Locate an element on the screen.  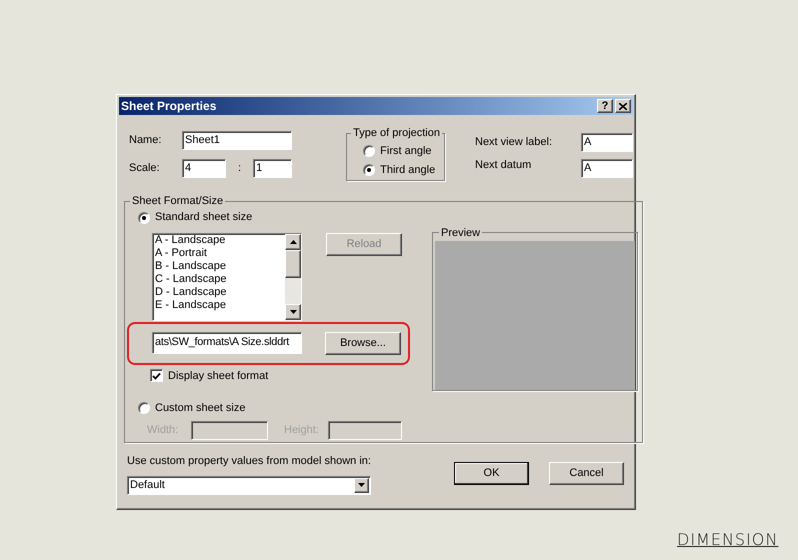
close-icon is located at coordinates (623, 106).